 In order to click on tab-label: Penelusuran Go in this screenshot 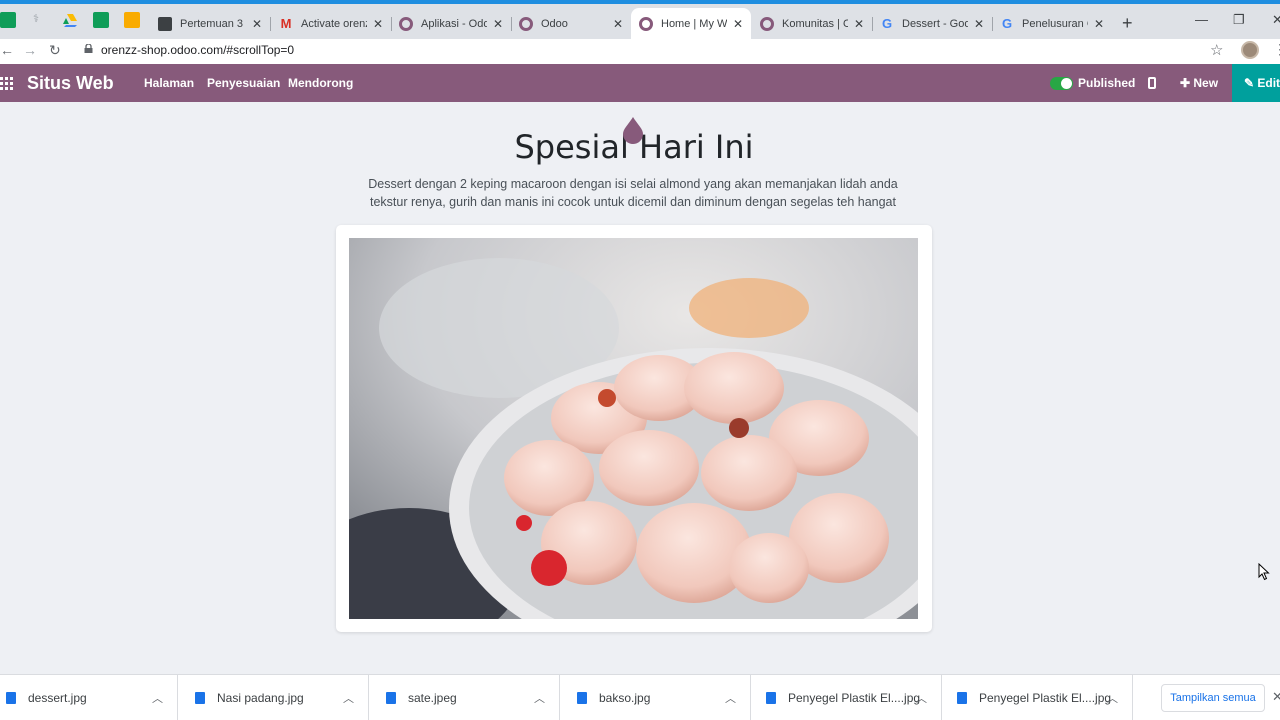, I will do `click(1055, 23)`.